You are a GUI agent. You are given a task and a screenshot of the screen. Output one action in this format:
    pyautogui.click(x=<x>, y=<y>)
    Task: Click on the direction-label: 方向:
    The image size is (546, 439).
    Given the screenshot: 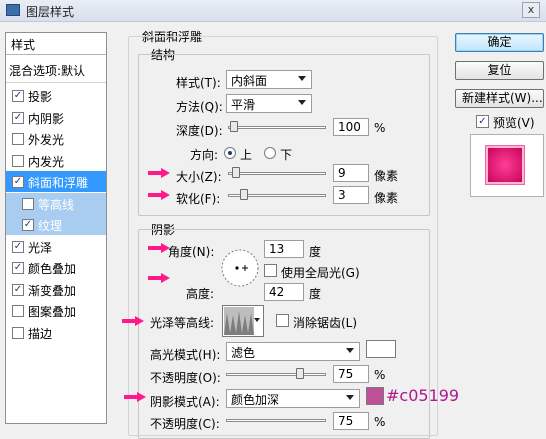 What is the action you would take?
    pyautogui.click(x=204, y=155)
    